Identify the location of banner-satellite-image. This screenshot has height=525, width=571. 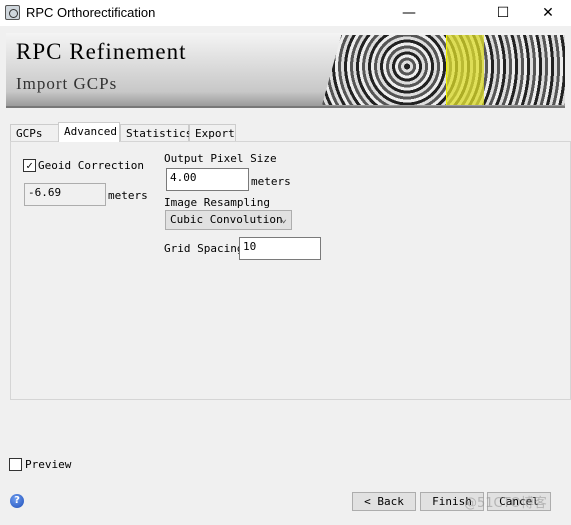
(443, 70).